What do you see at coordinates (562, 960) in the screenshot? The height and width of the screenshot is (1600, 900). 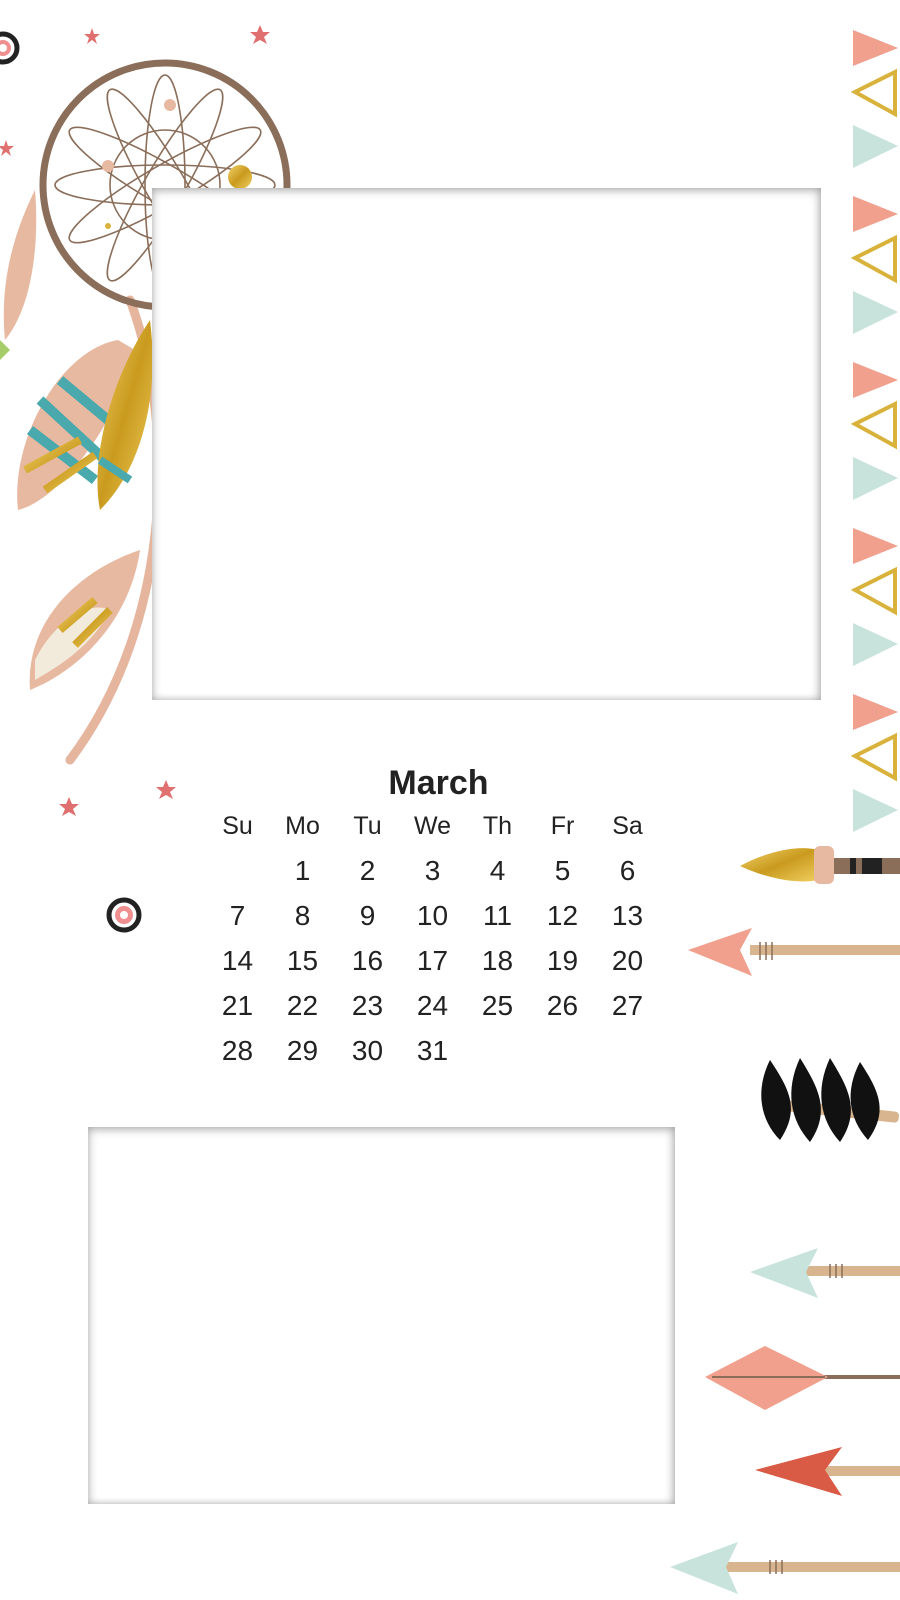 I see `day-cell: 19` at bounding box center [562, 960].